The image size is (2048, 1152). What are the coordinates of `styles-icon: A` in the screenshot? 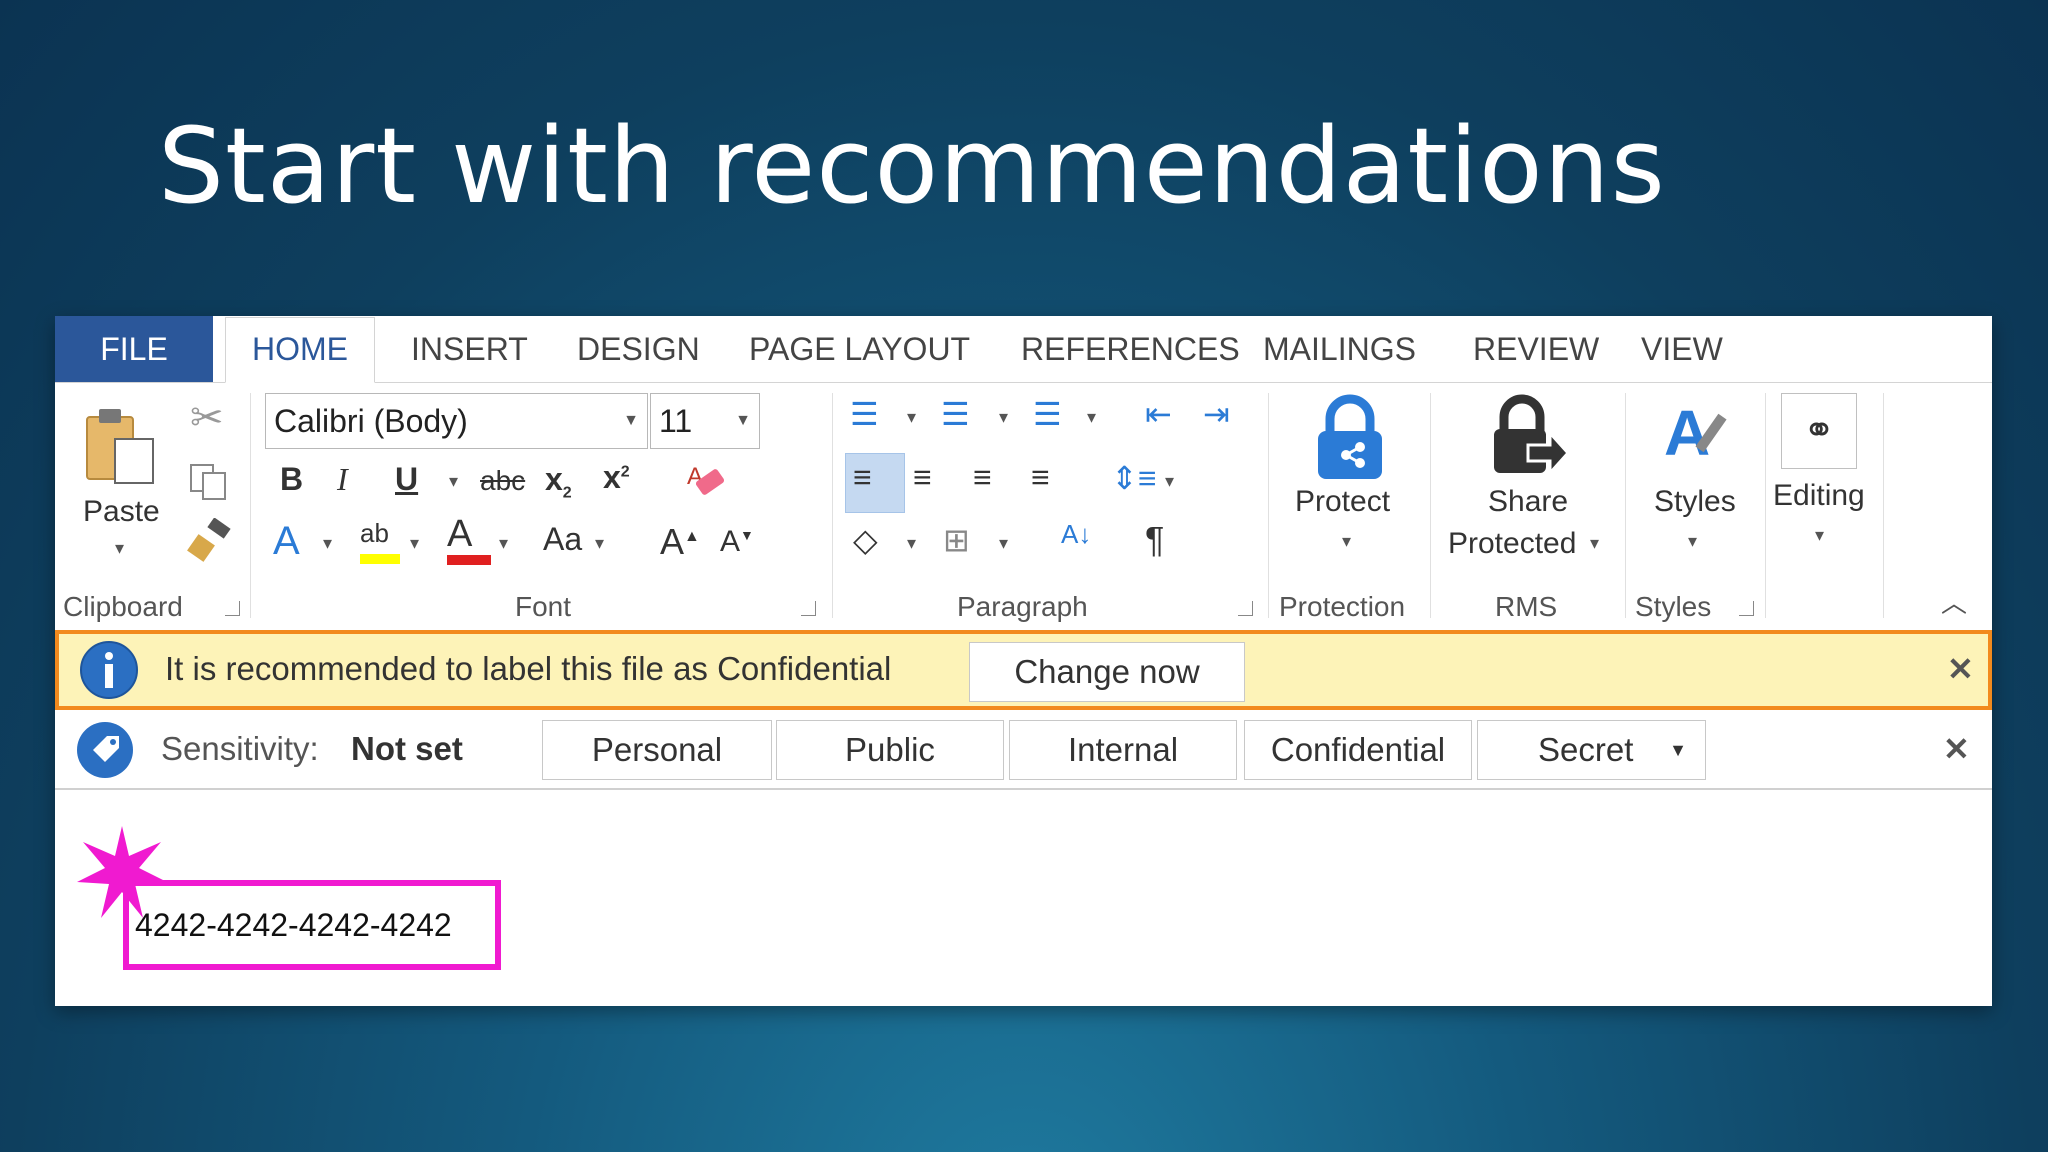 It's located at (1695, 433).